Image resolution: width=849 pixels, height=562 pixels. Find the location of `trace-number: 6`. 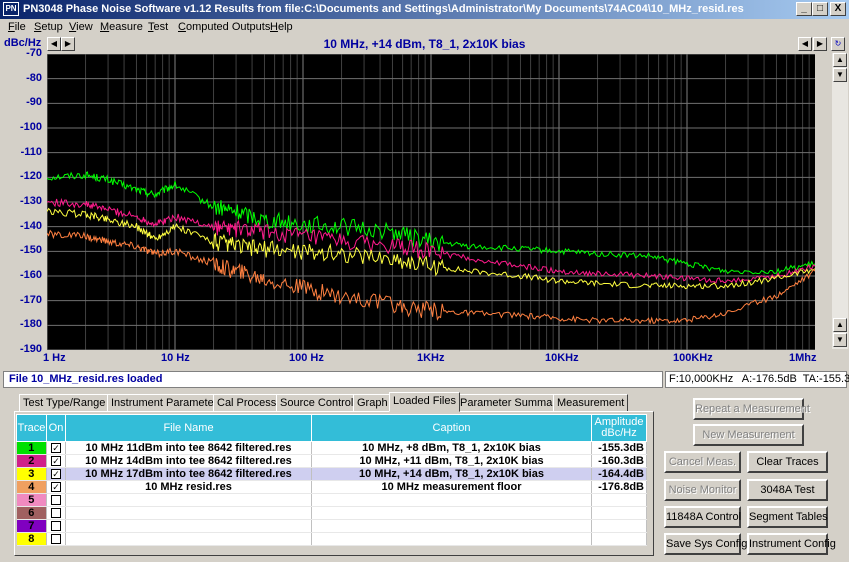

trace-number: 6 is located at coordinates (31, 513).